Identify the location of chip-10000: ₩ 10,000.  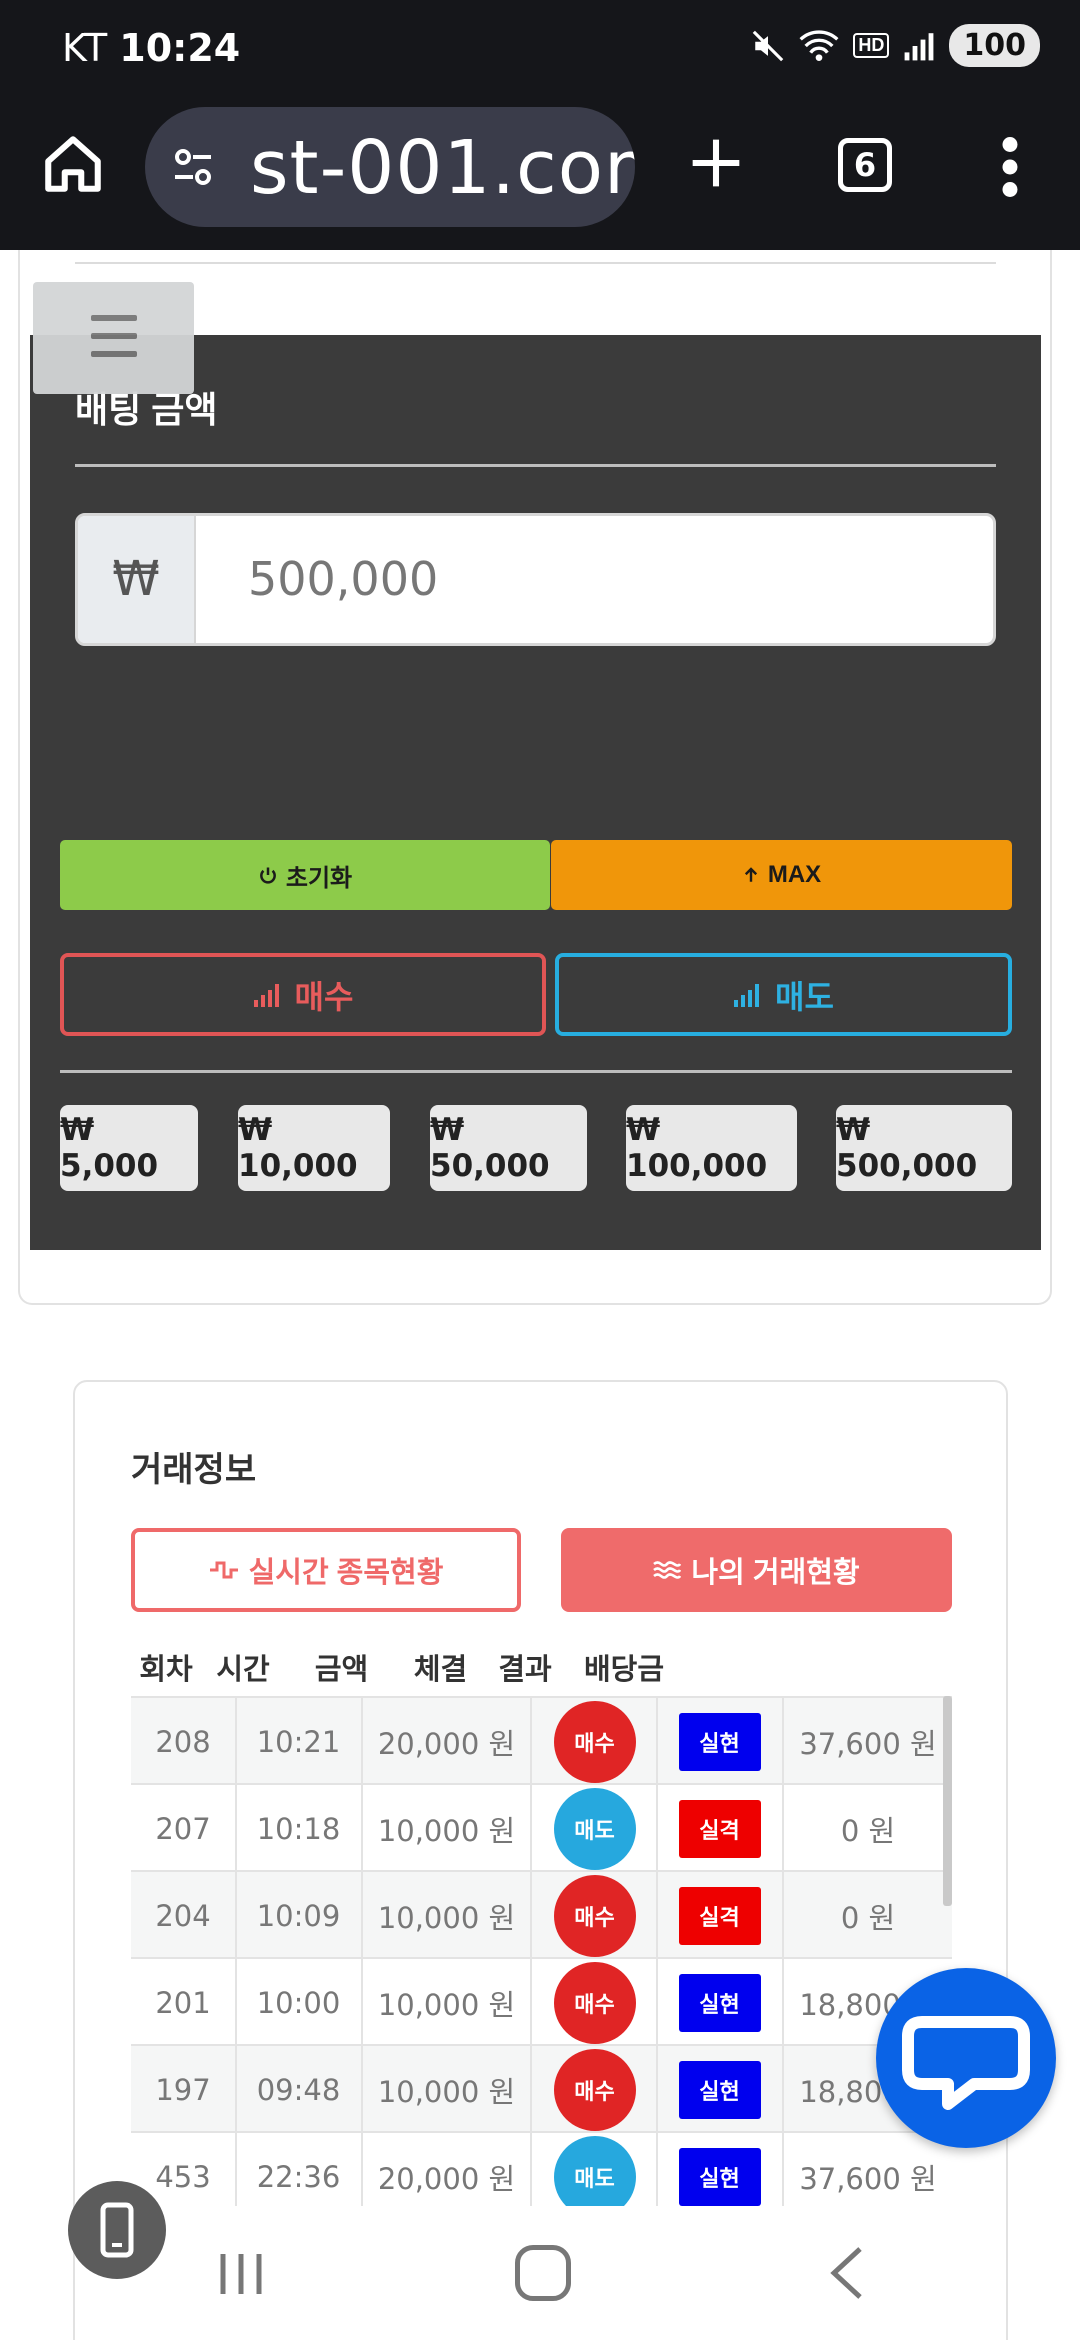
(314, 1148).